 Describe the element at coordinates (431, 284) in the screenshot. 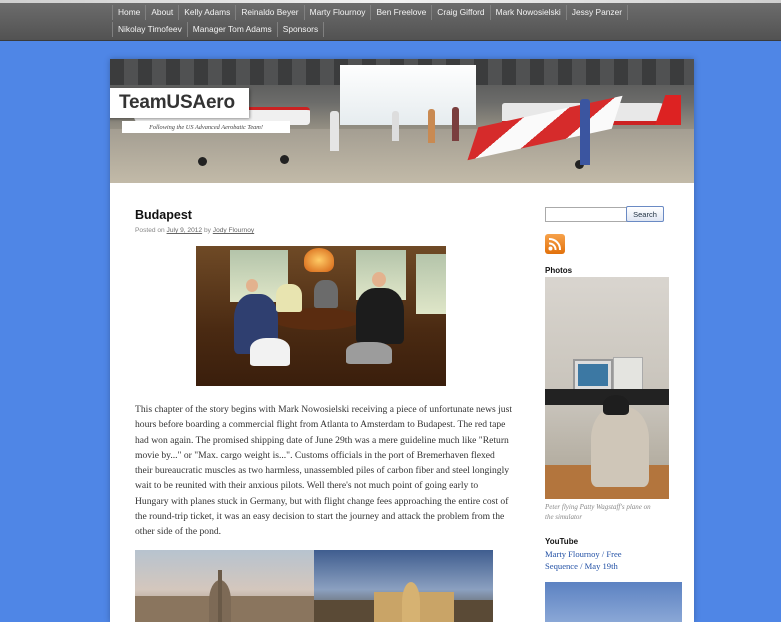

I see `photo-window` at that location.